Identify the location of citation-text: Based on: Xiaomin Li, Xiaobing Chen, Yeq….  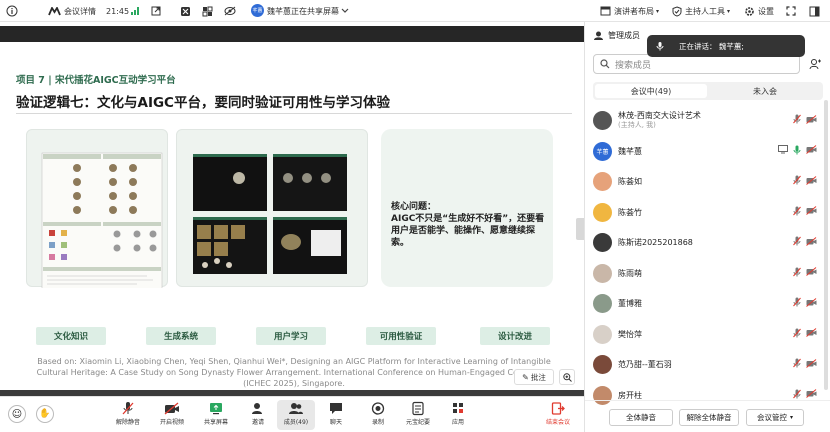
(294, 372).